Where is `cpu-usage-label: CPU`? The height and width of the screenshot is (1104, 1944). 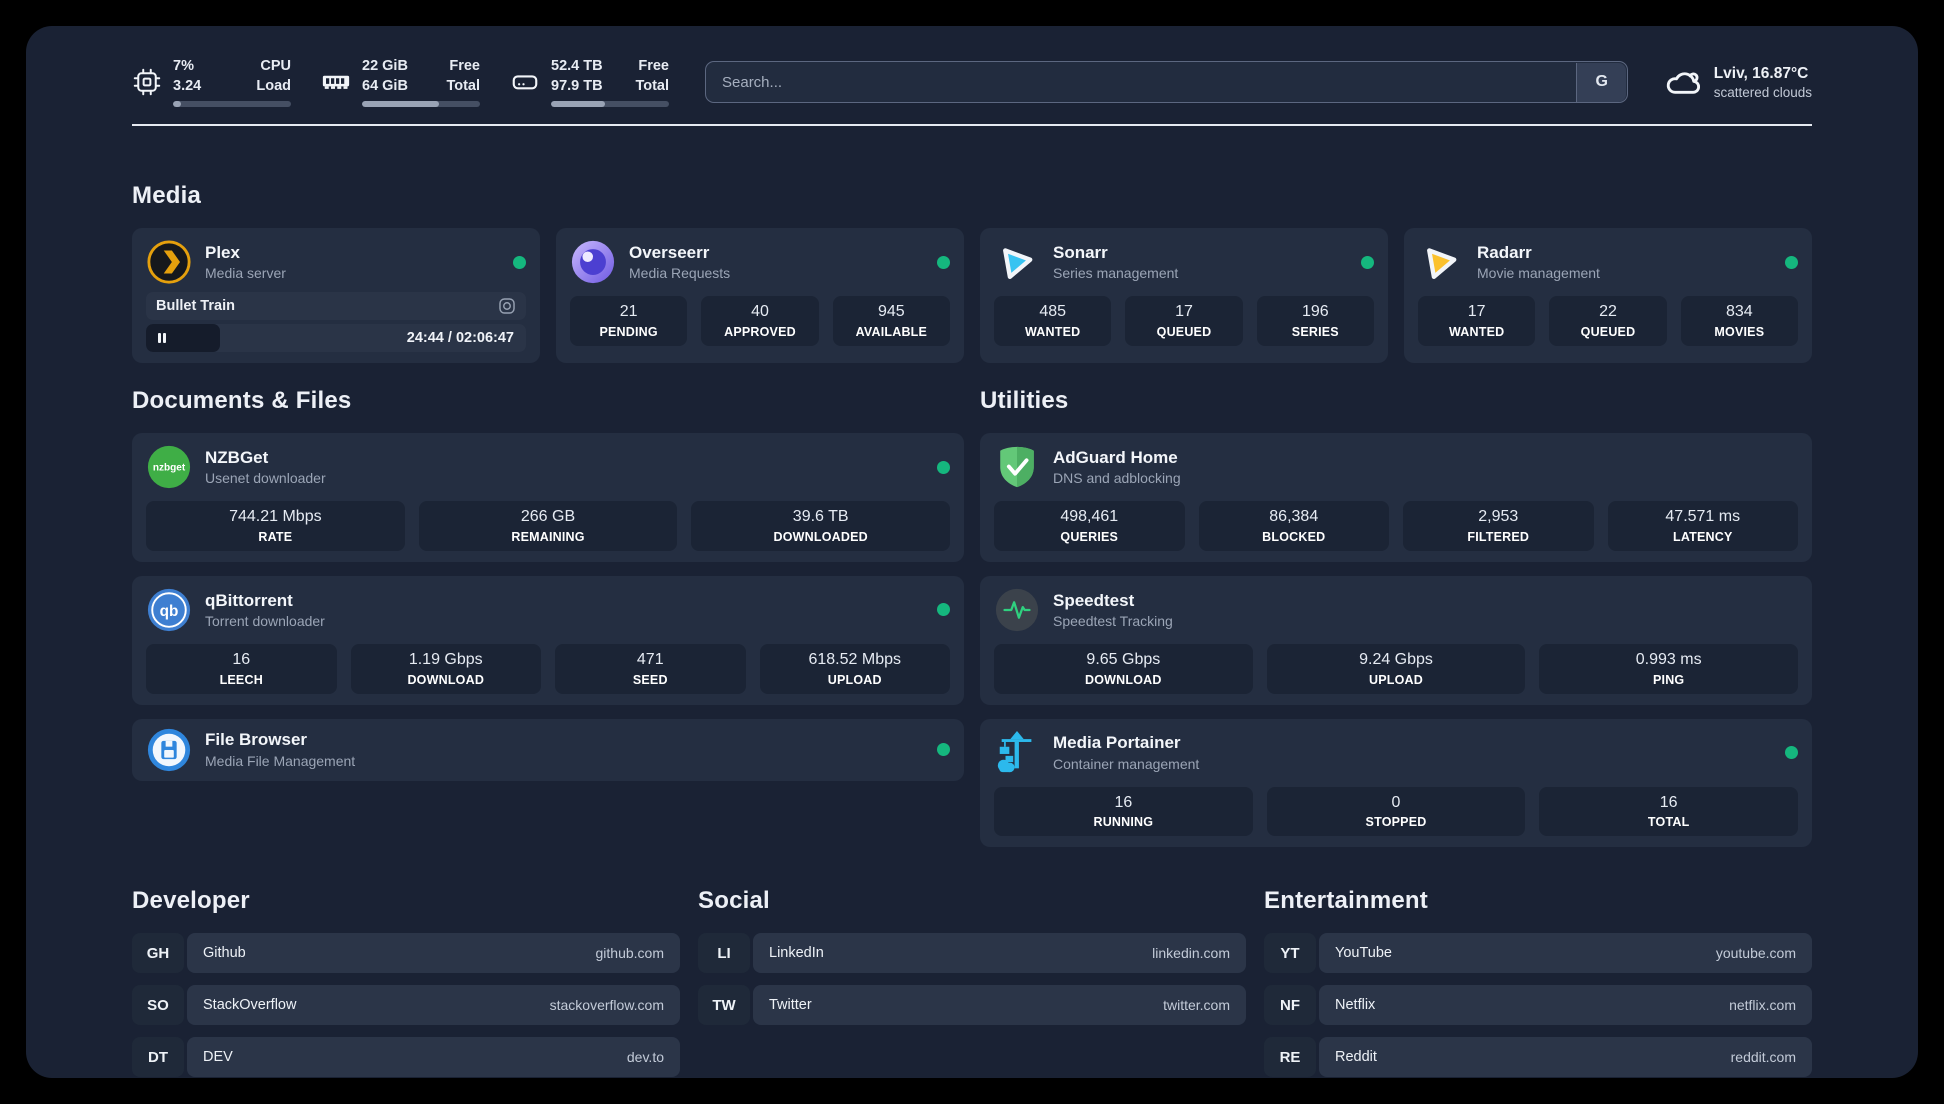 cpu-usage-label: CPU is located at coordinates (275, 65).